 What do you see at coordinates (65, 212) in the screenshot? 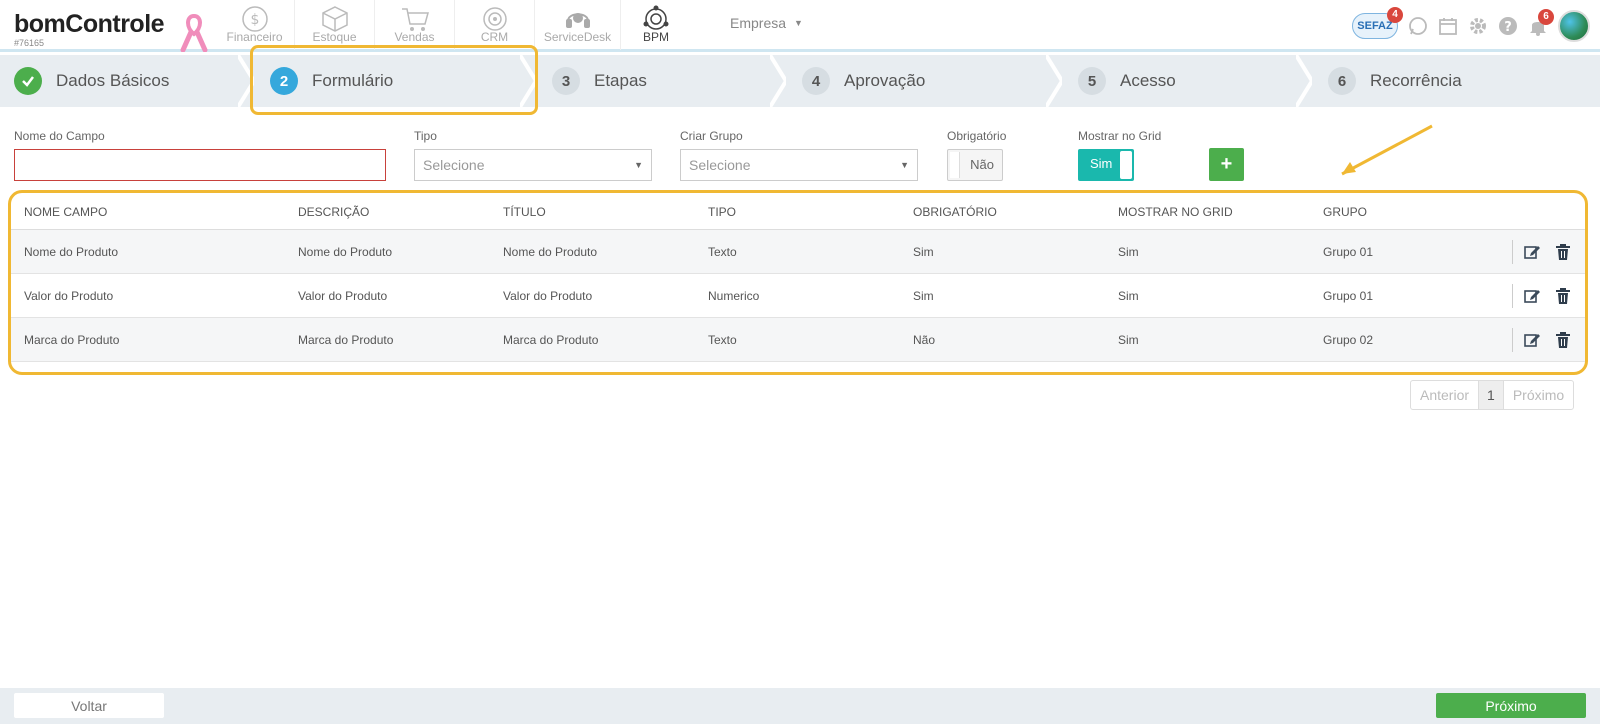
I see `col-nome-campo: NOME CAMPO` at bounding box center [65, 212].